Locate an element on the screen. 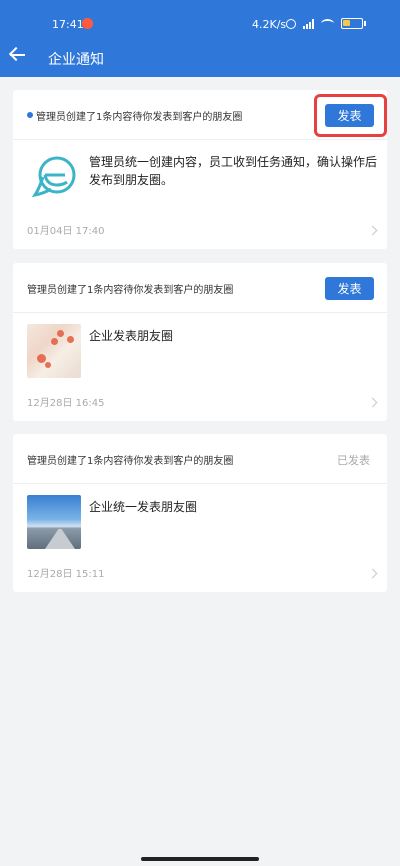 This screenshot has height=866, width=400. published-status: 已发表 is located at coordinates (353, 460).